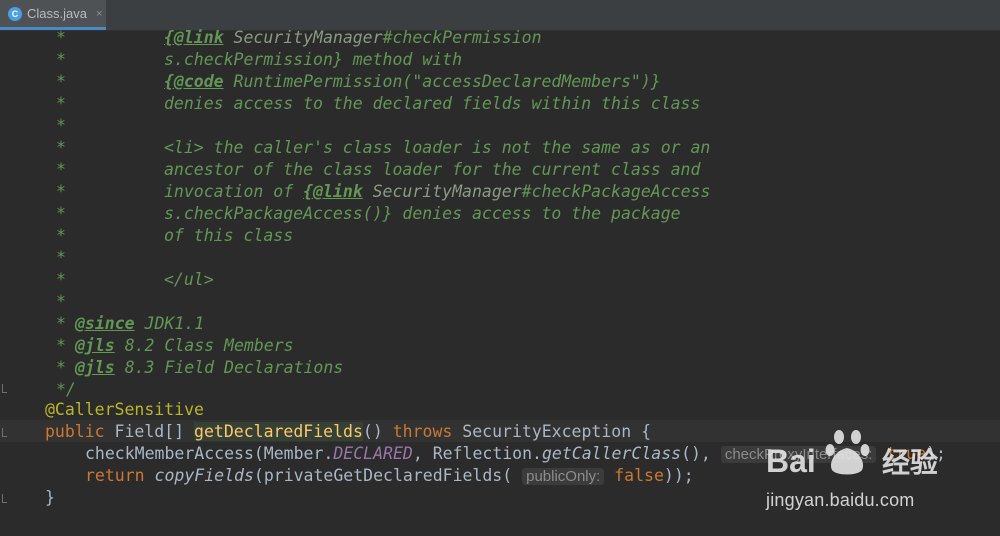  Describe the element at coordinates (563, 476) in the screenshot. I see `parameter-hint: publicOnly:` at that location.